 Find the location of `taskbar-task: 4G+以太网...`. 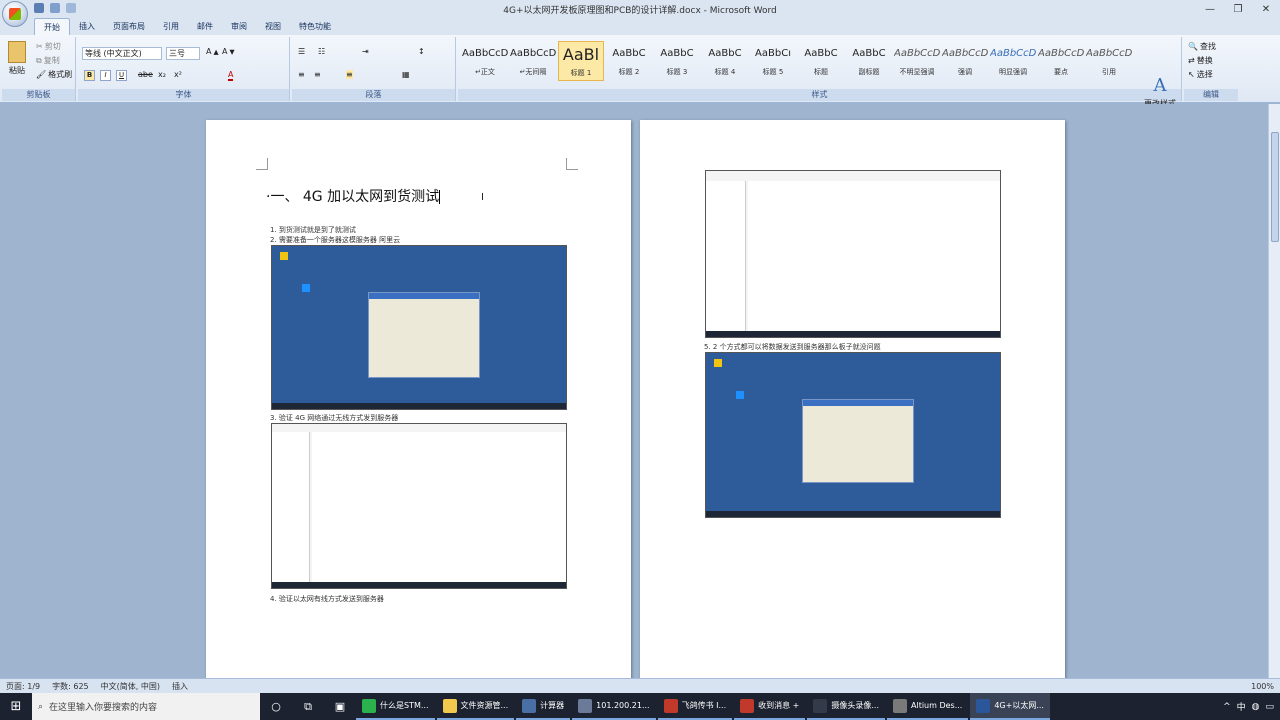

taskbar-task: 4G+以太网... is located at coordinates (1010, 706).